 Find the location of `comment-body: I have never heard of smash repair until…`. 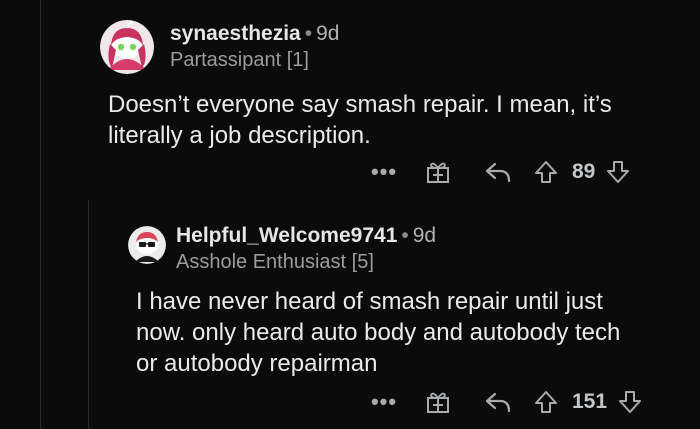

comment-body: I have never heard of smash repair until… is located at coordinates (378, 332).